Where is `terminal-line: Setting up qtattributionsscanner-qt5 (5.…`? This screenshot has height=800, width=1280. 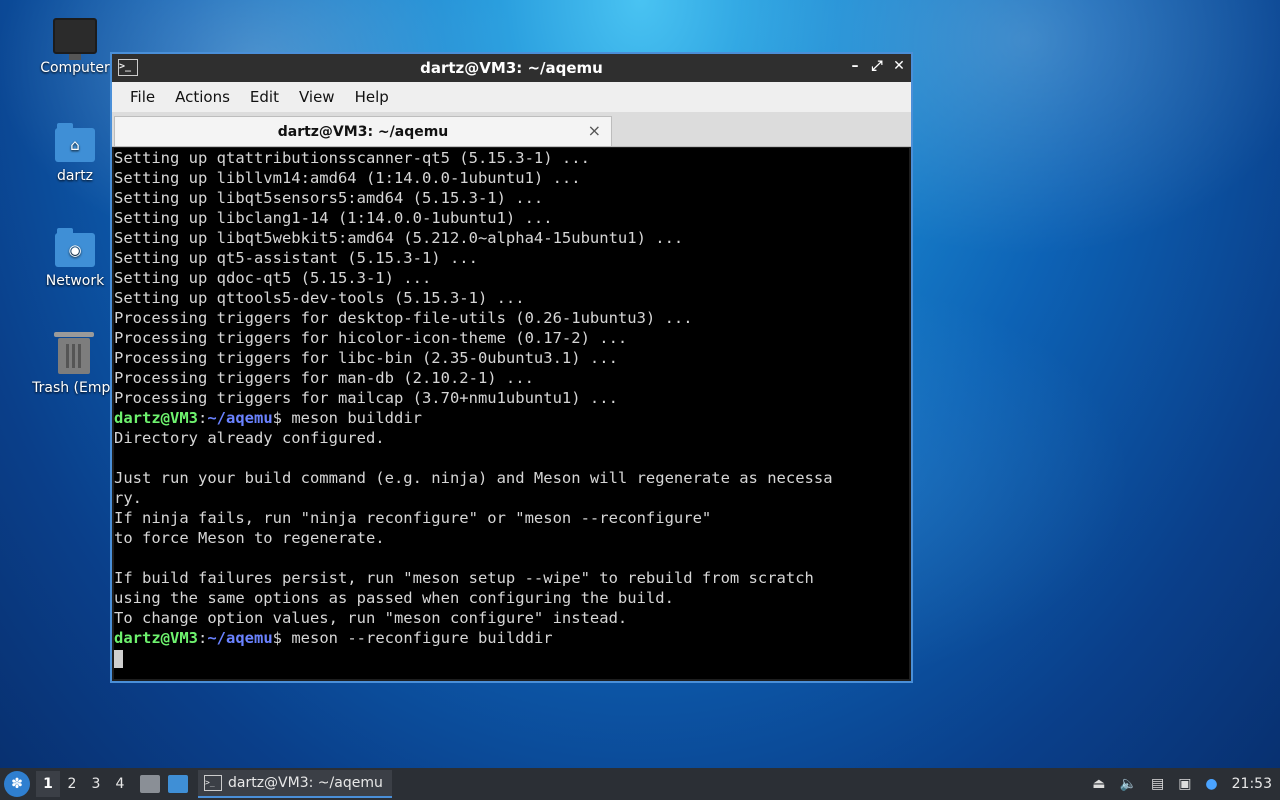
terminal-line: Setting up qtattributionsscanner-qt5 (5.… is located at coordinates (352, 158).